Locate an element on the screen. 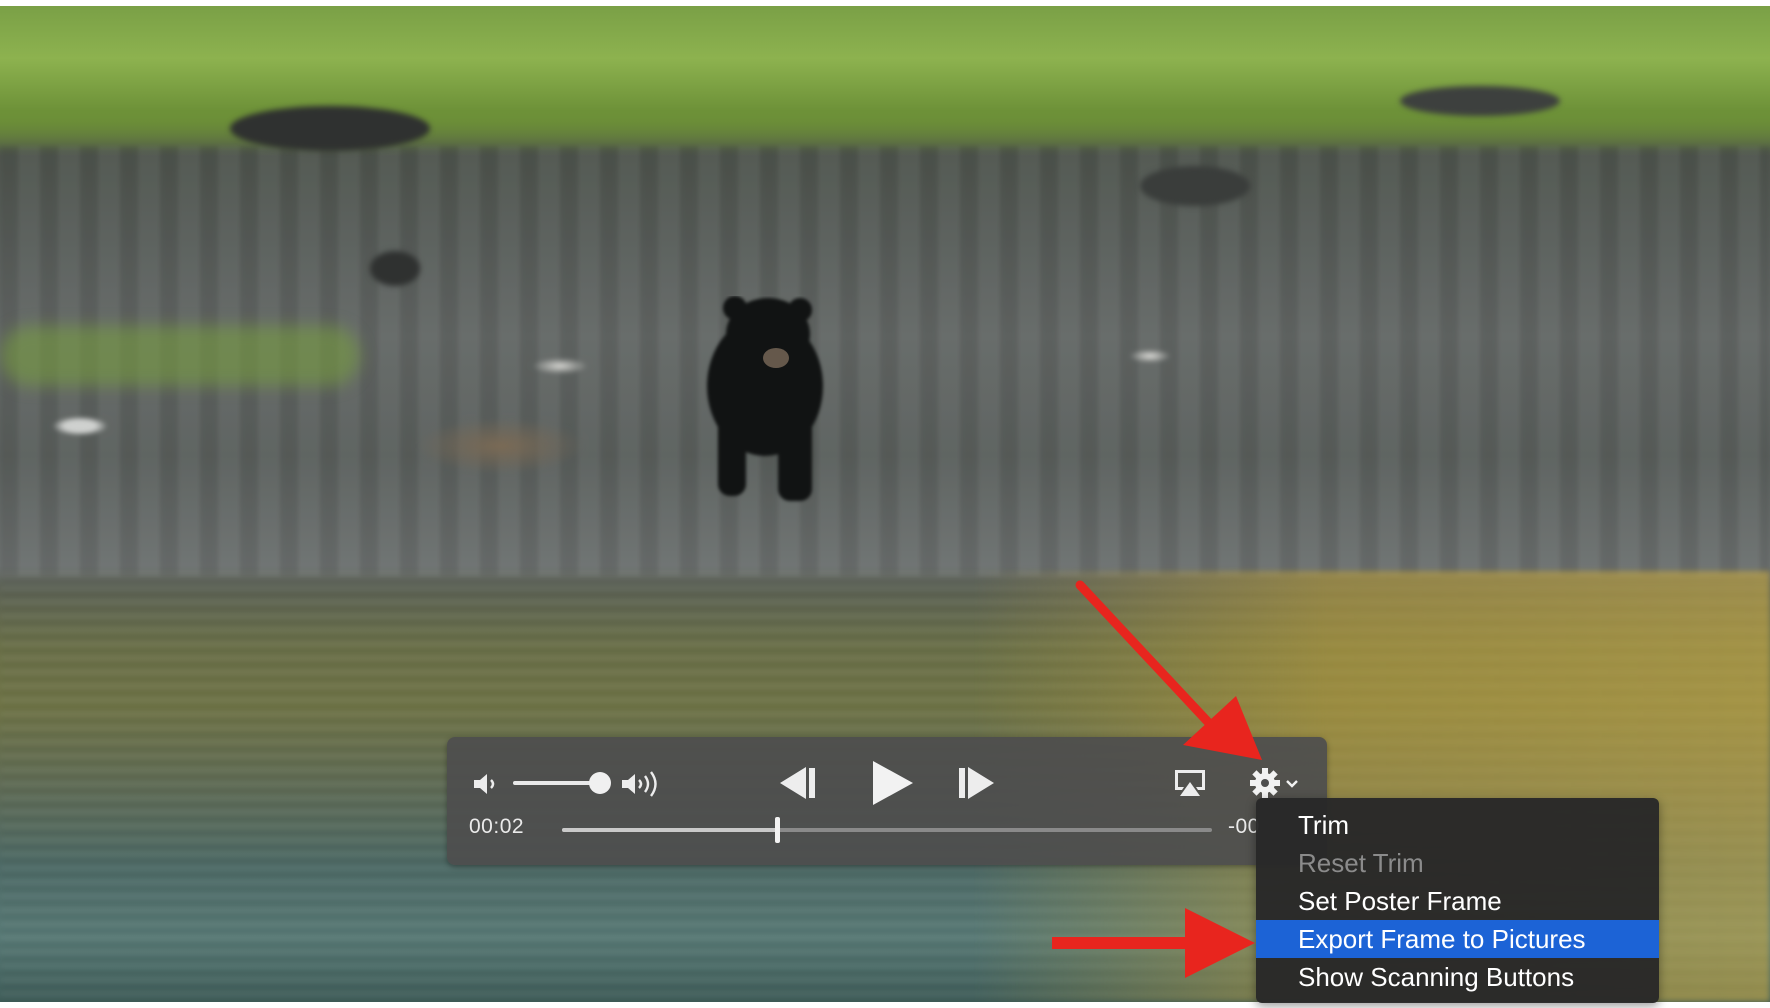 The height and width of the screenshot is (1008, 1770). airplay-icon is located at coordinates (1190, 783).